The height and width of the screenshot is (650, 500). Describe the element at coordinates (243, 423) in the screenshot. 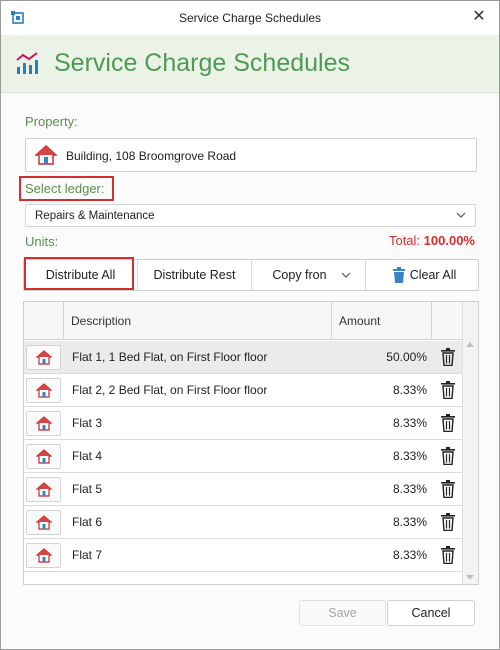

I see `table-row: Flat 3 8.33%` at that location.